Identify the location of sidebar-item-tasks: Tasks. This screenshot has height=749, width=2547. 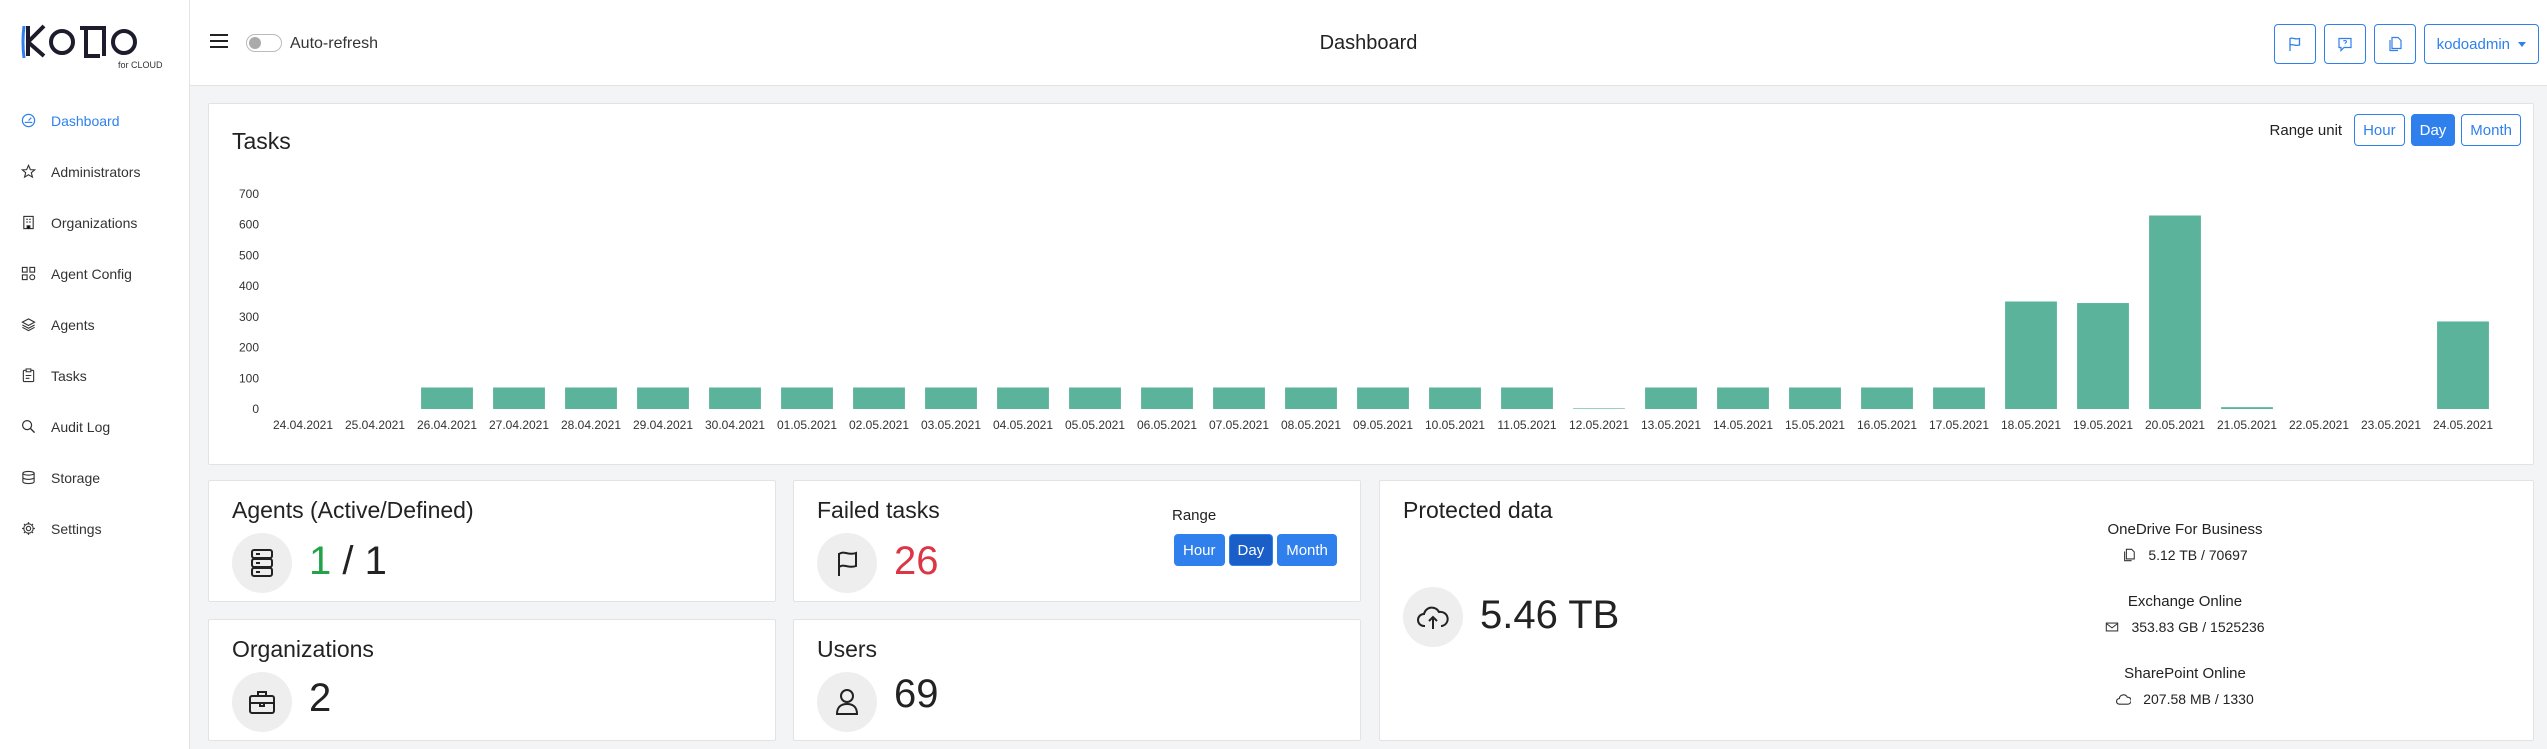
(95, 375).